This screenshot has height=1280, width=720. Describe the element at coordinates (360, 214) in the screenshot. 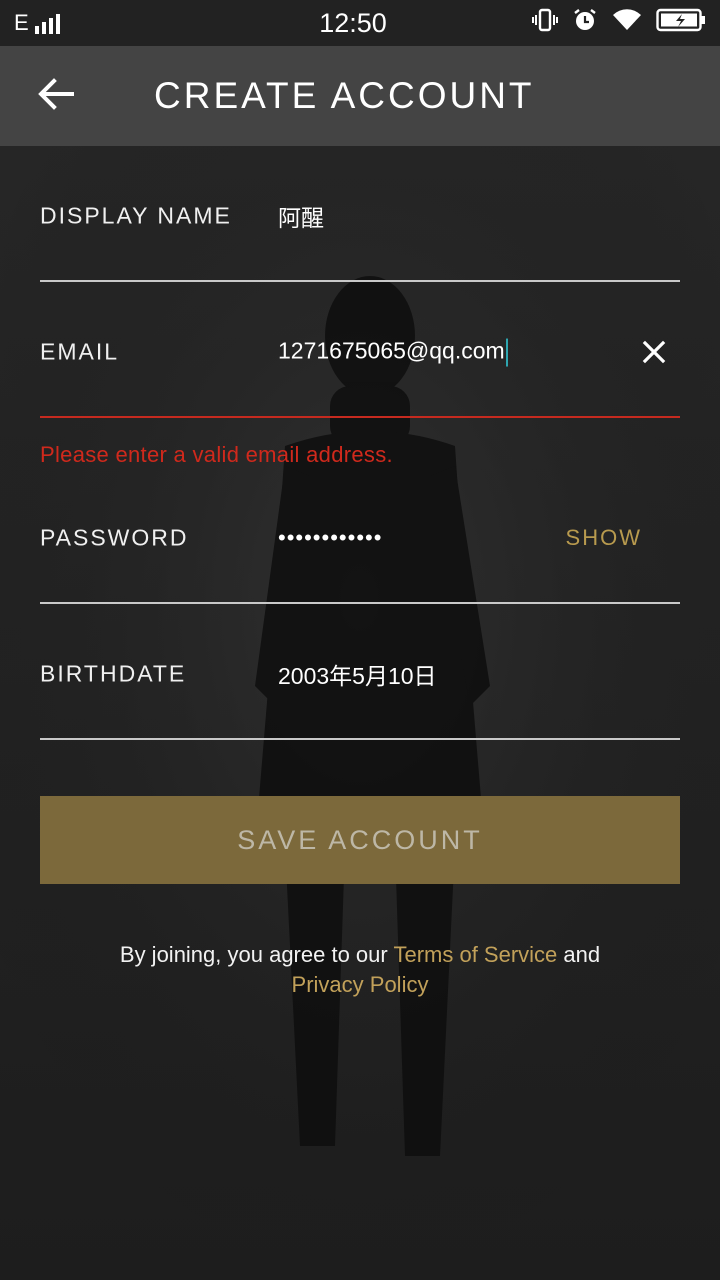

I see `display-name-field: DISPLAY NAME 阿醒` at that location.